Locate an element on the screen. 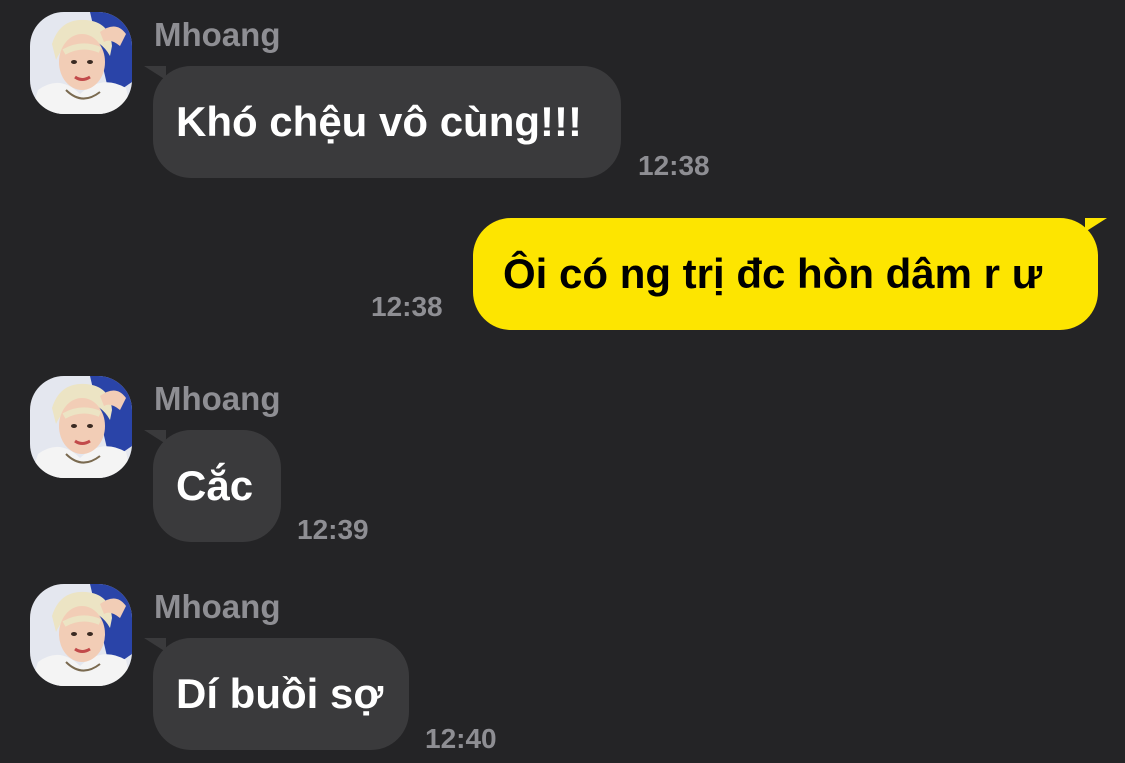 The width and height of the screenshot is (1125, 763). incoming-message-bubble: Dí buồi sợ is located at coordinates (281, 694).